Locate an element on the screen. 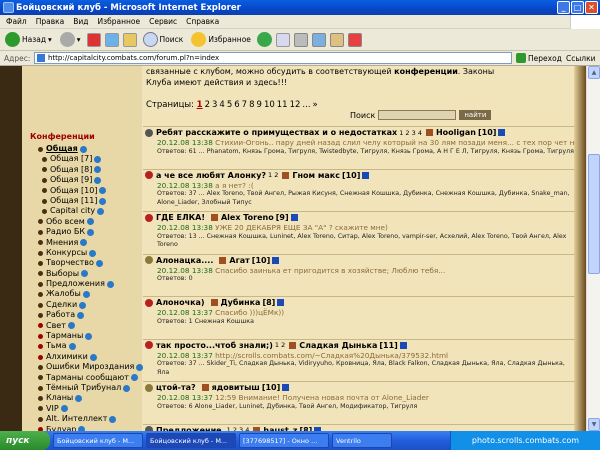 This screenshot has width=600, height=450. back-button: Назад ▾ is located at coordinates (28, 40).